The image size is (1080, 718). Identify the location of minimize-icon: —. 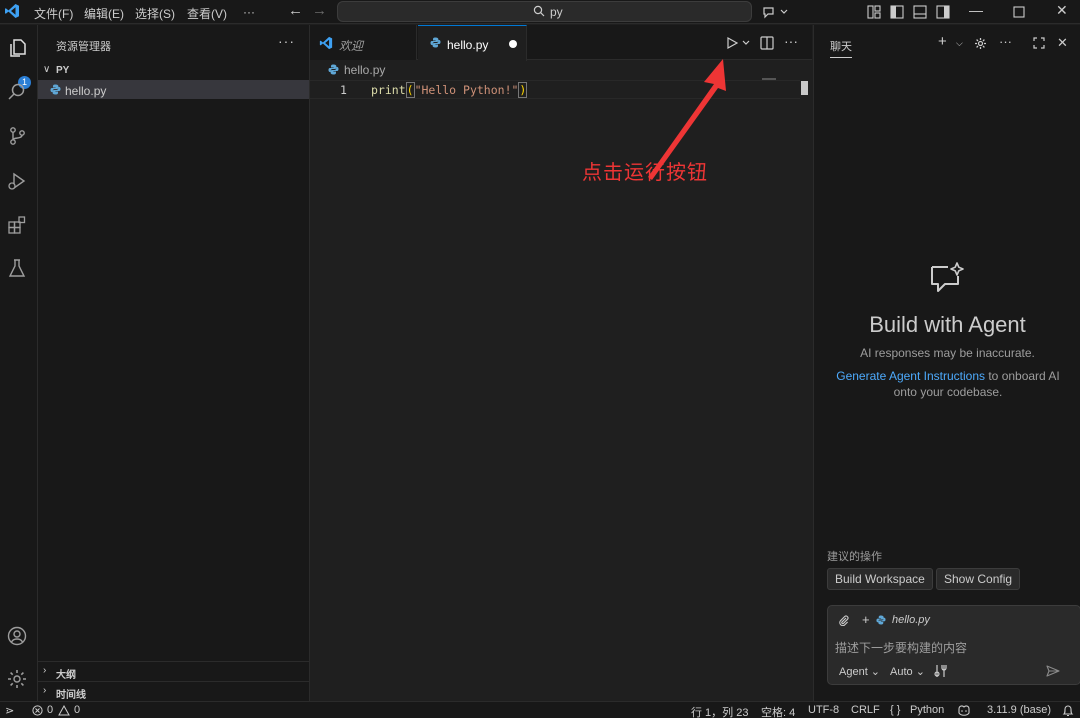
(976, 10).